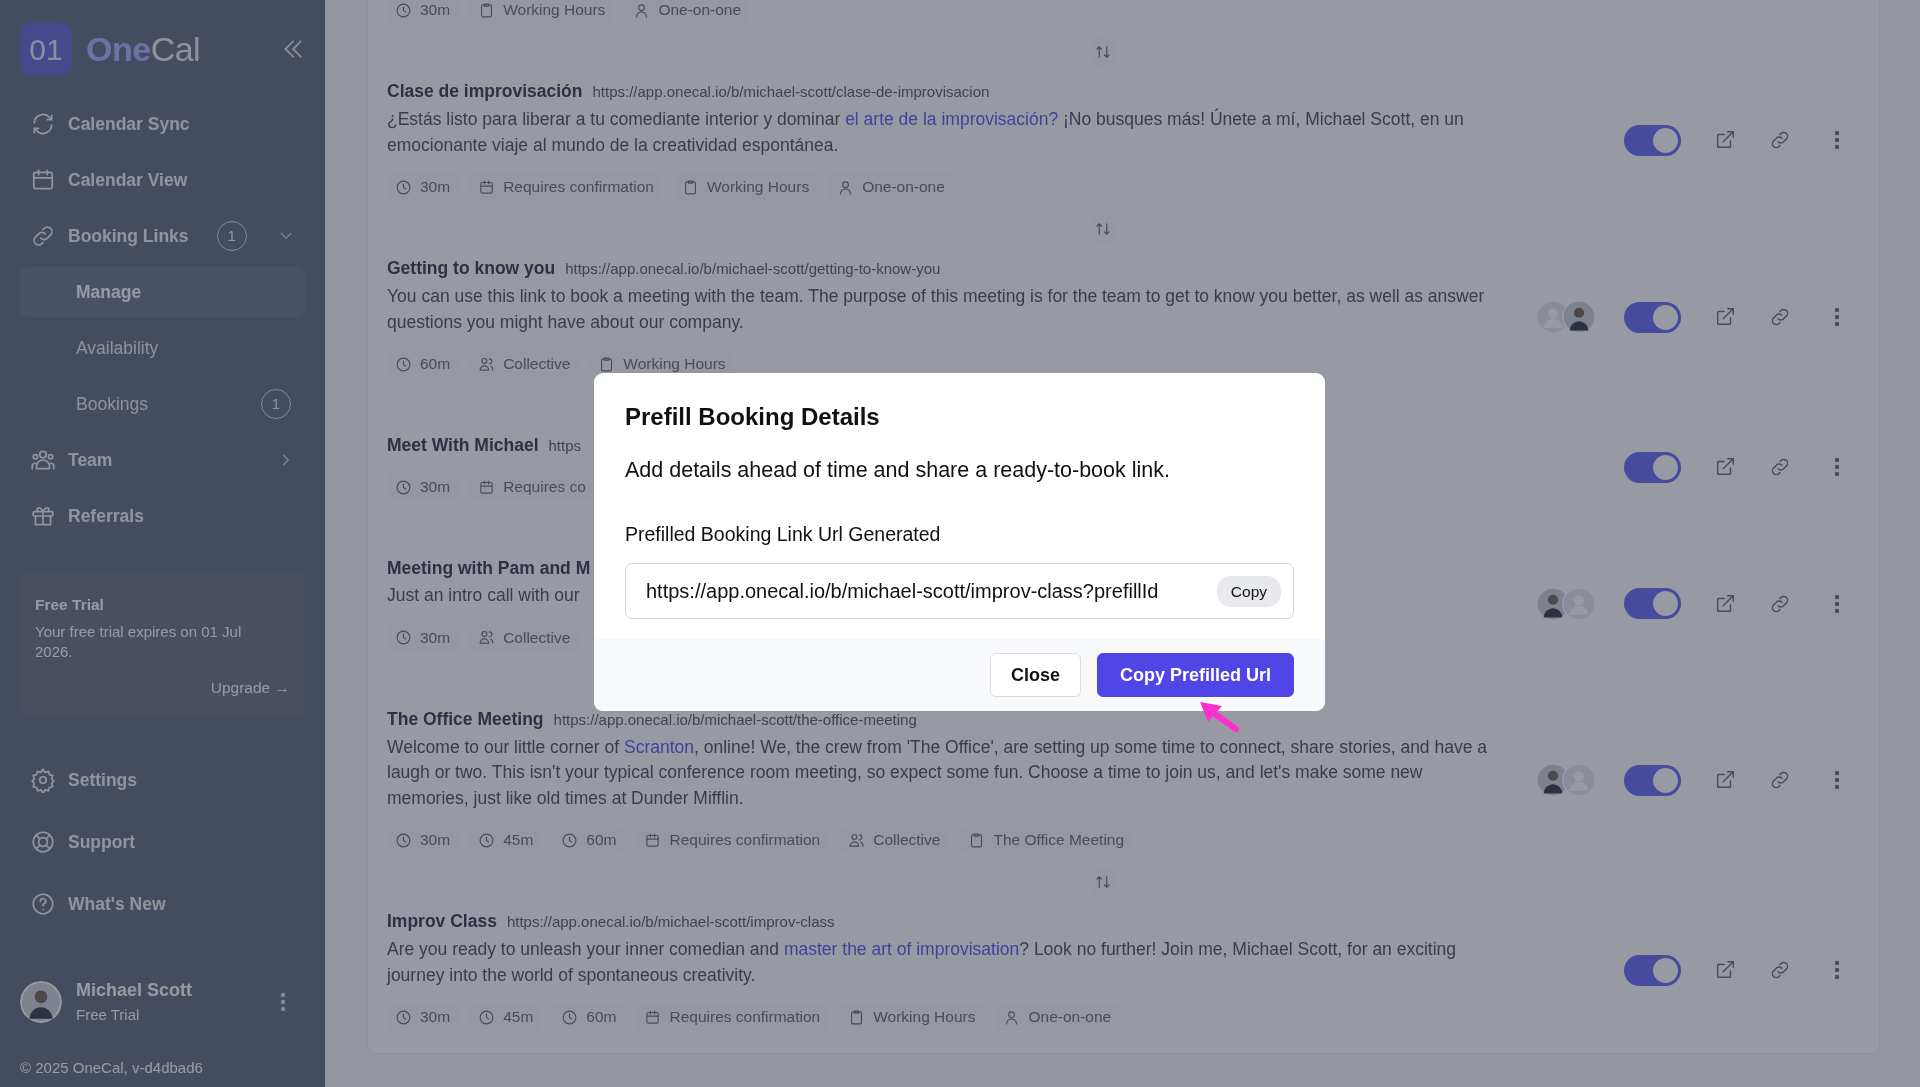  I want to click on help-icon, so click(43, 904).